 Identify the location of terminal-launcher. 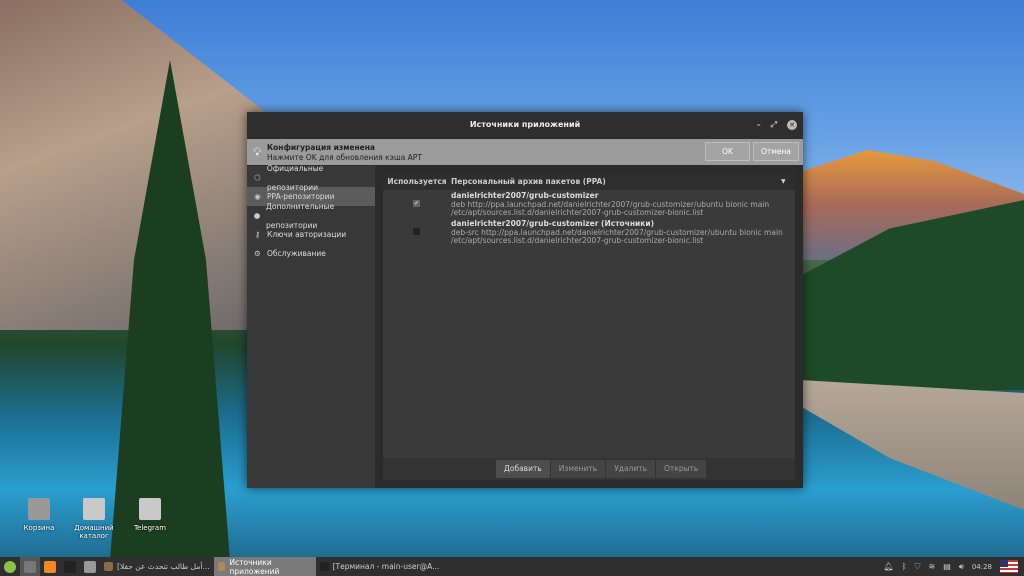
(70, 566).